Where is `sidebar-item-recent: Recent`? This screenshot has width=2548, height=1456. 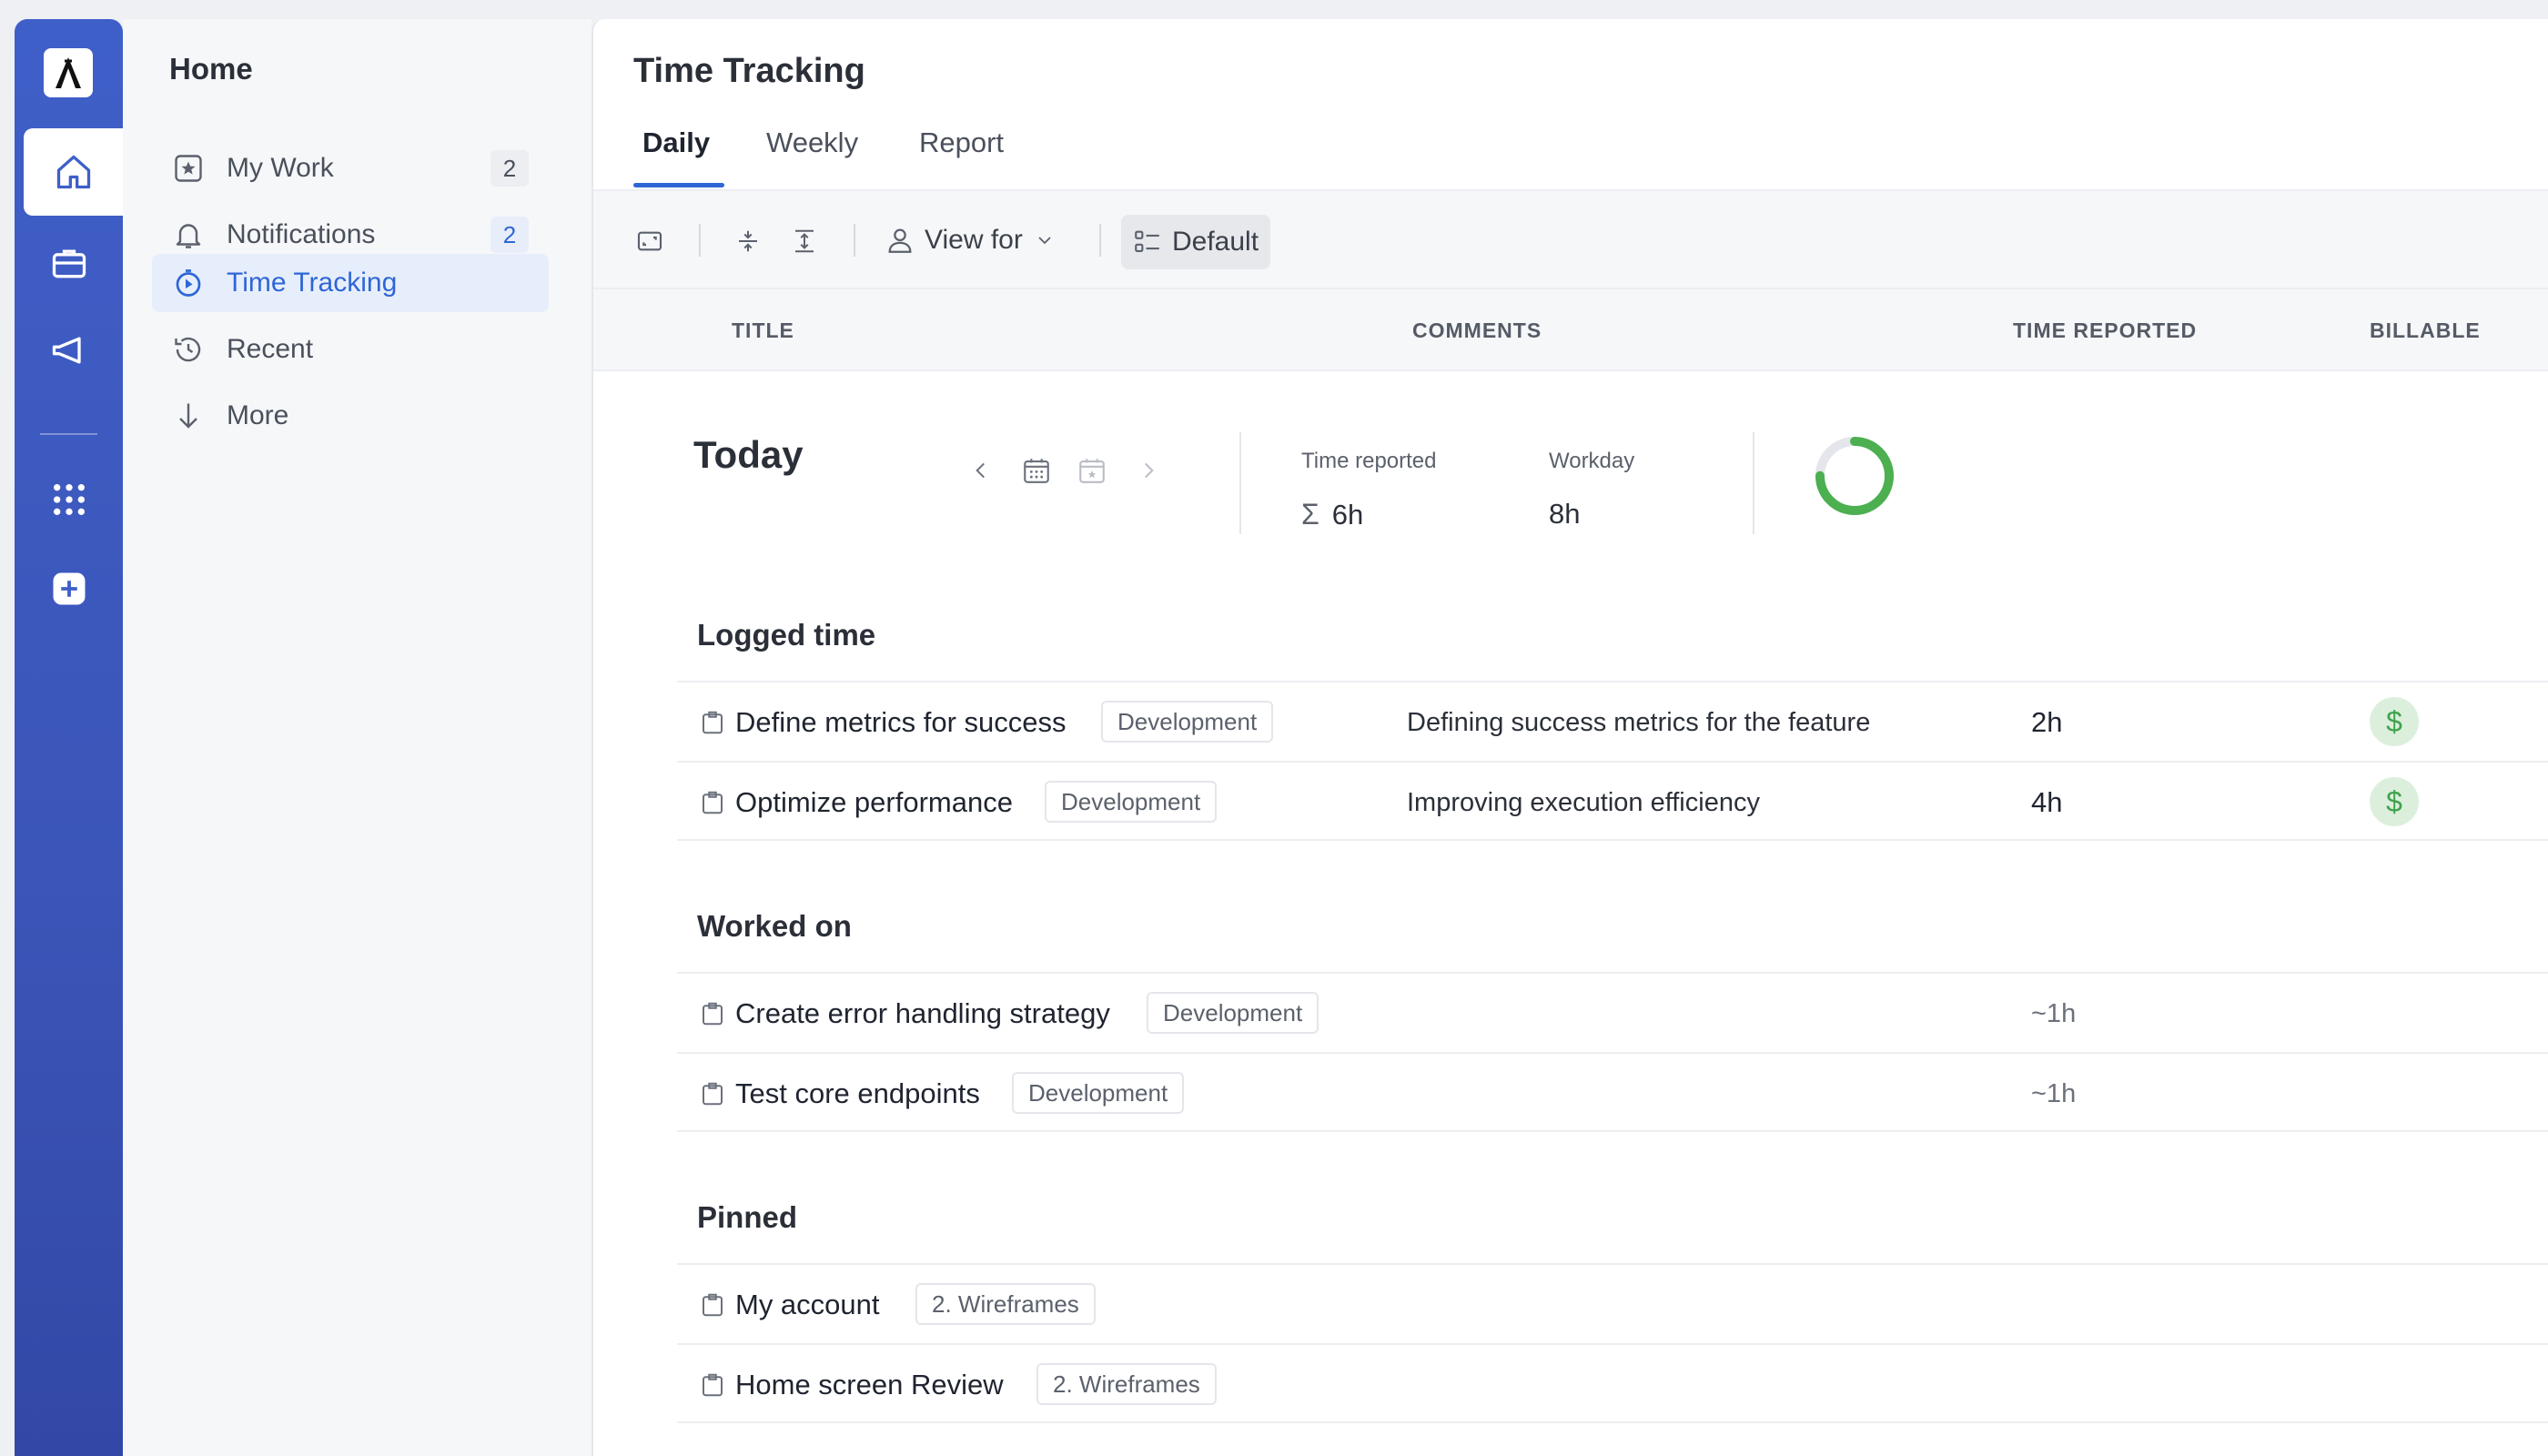 sidebar-item-recent: Recent is located at coordinates (351, 349).